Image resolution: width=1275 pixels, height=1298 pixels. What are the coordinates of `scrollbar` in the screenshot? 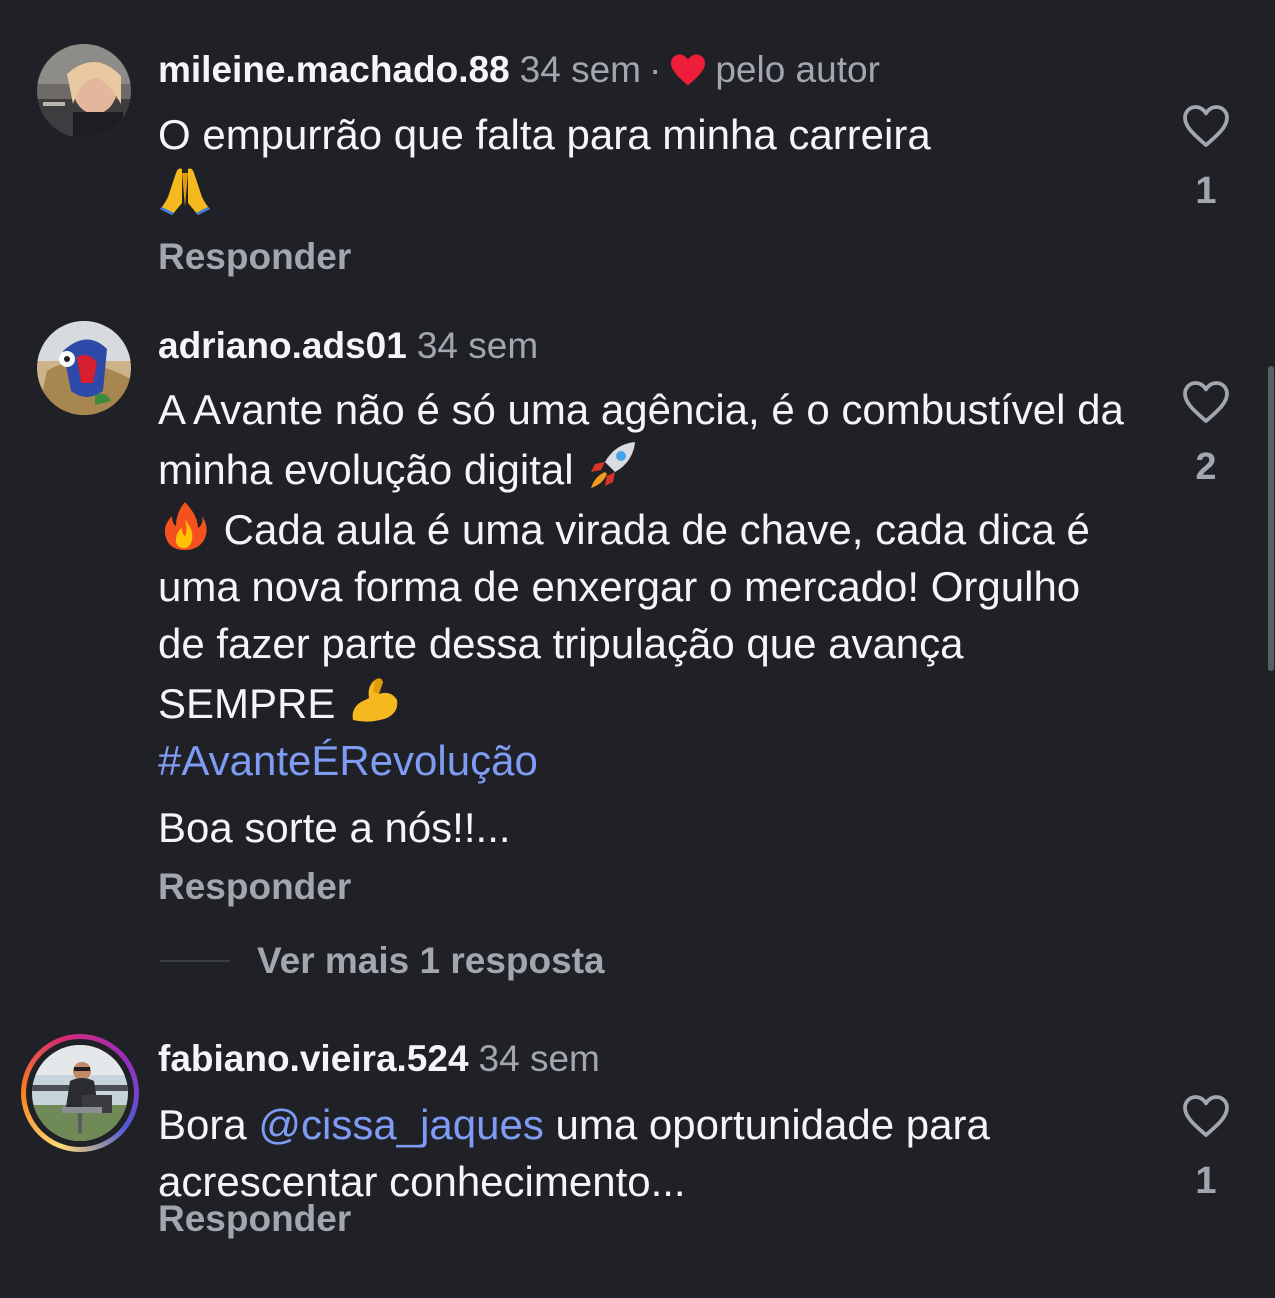 It's located at (1271, 518).